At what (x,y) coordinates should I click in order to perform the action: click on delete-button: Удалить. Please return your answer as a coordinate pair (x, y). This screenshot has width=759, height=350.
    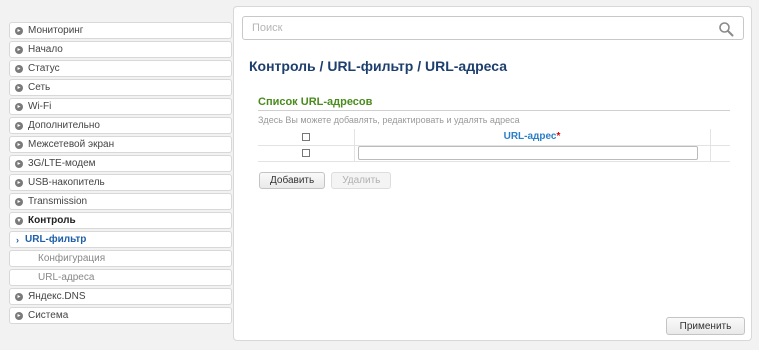
    Looking at the image, I should click on (361, 180).